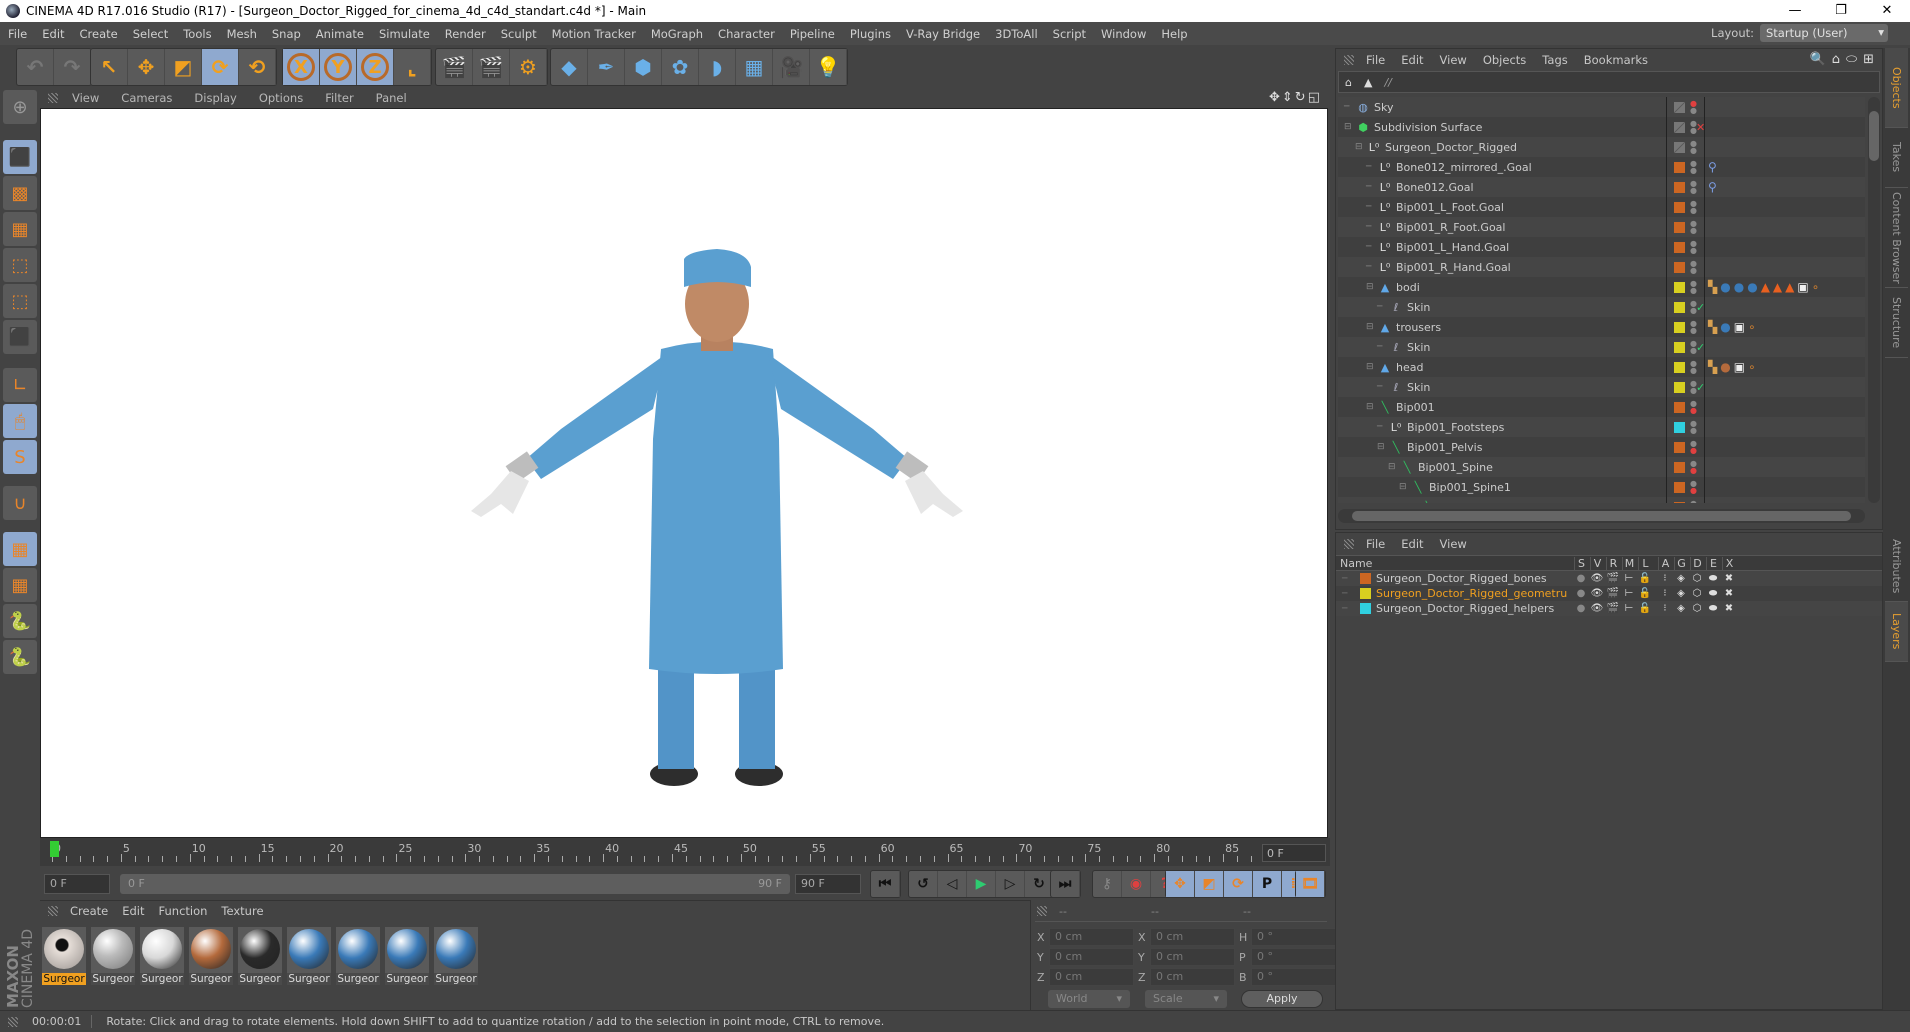  Describe the element at coordinates (1729, 608) in the screenshot. I see `layer-xrefs-toggle: ✖` at that location.